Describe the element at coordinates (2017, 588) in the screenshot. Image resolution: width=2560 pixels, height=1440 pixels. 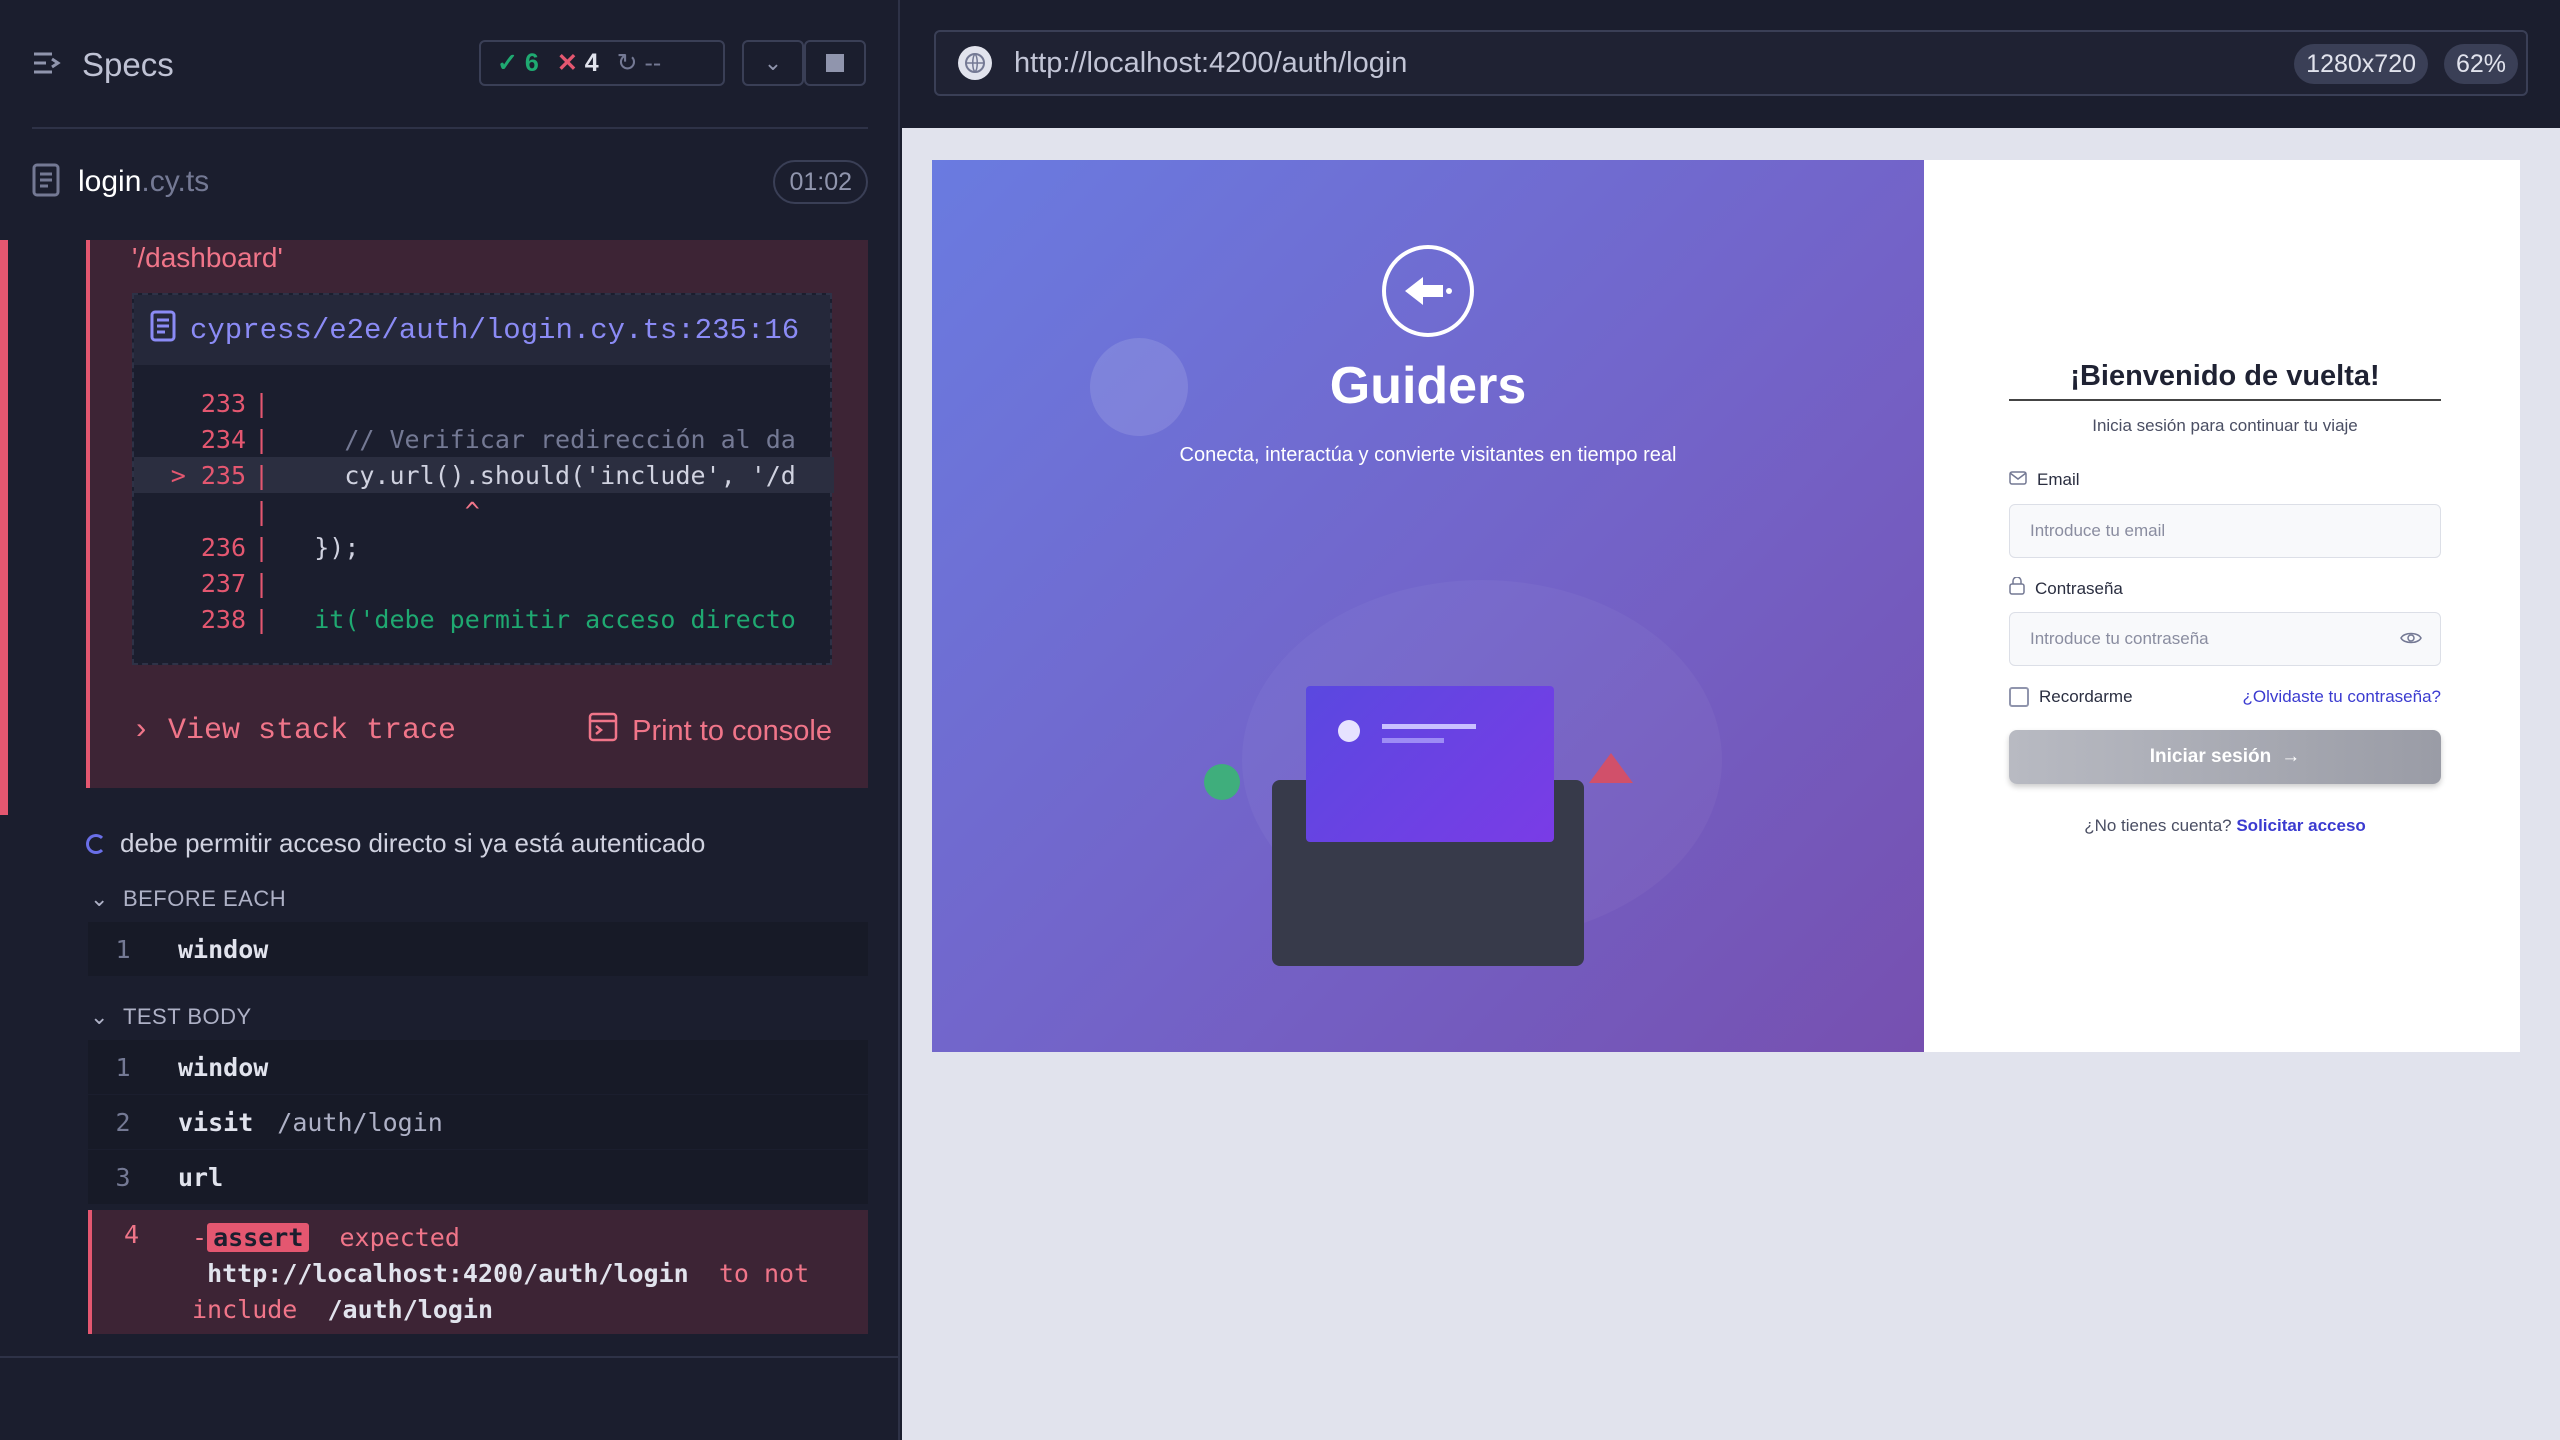
I see `lock-icon` at that location.